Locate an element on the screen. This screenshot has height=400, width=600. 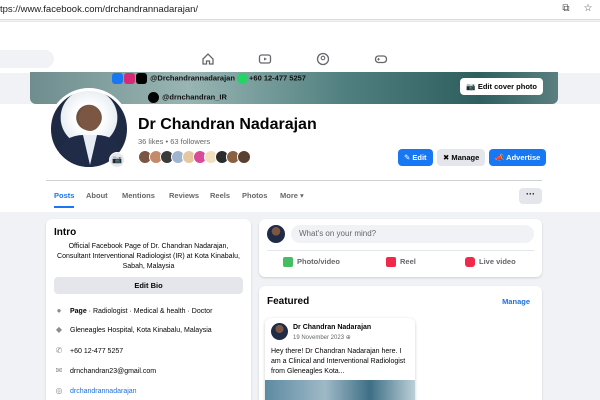
instagram-icon is located at coordinates (129, 78).